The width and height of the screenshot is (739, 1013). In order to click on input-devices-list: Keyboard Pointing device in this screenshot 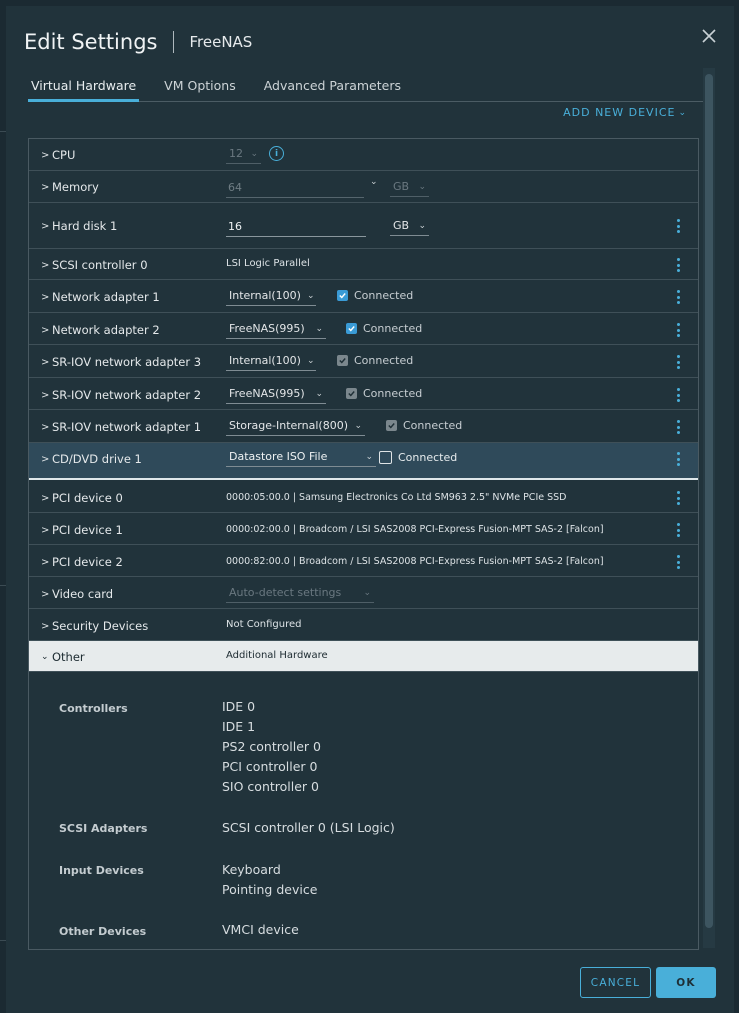, I will do `click(269, 880)`.